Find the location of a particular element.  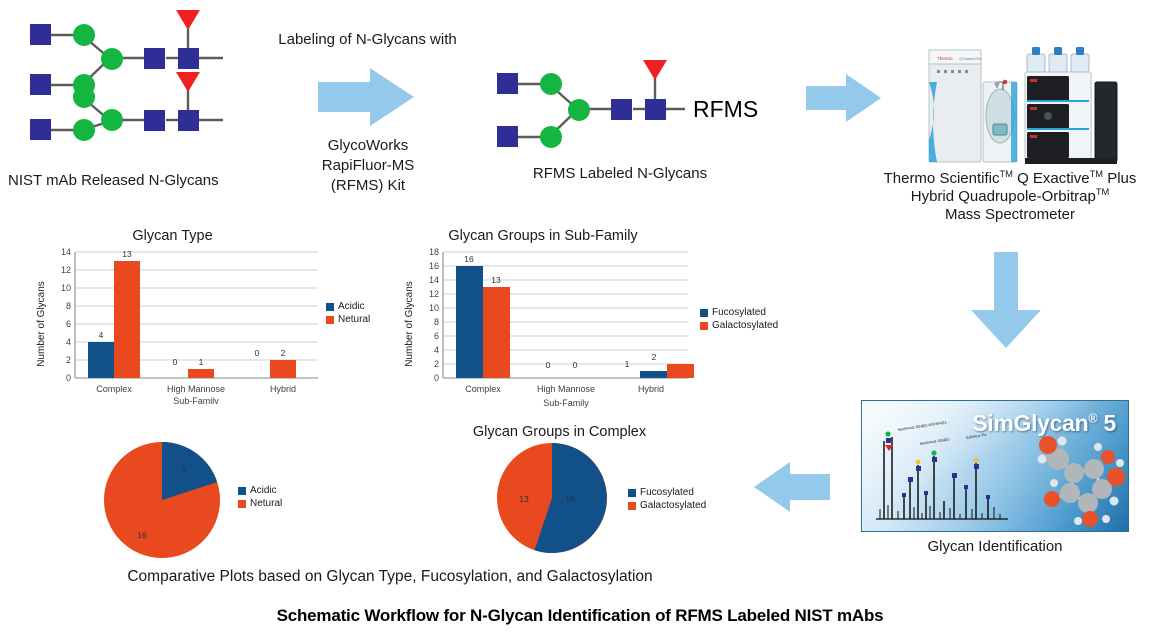

dl2-complex-gal: 13 is located at coordinates (496, 280).